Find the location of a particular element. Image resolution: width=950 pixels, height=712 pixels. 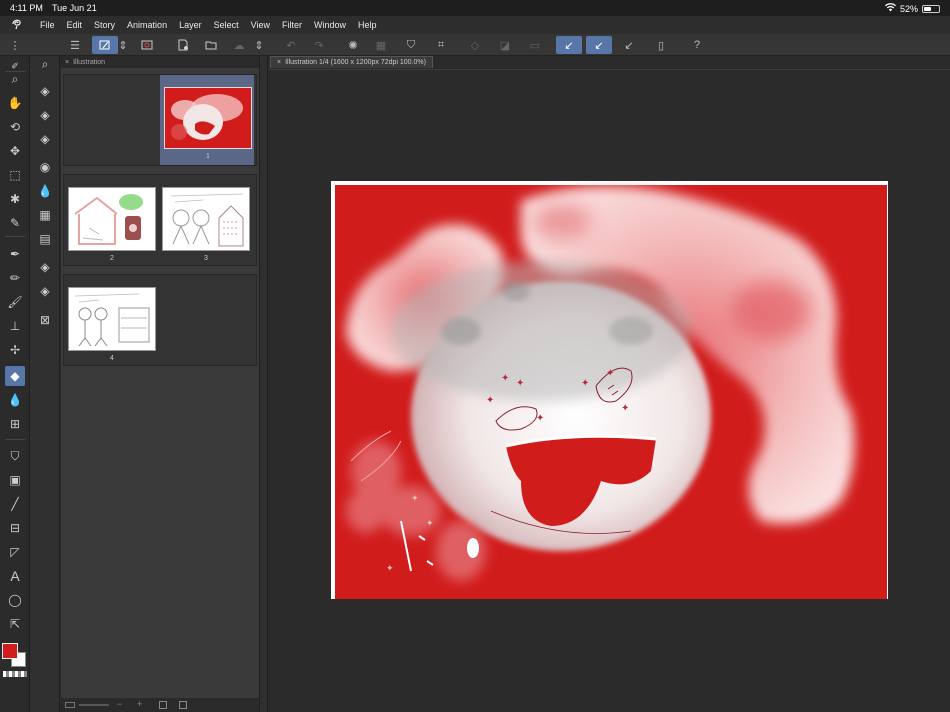

show-pages-icon is located at coordinates (105, 45).